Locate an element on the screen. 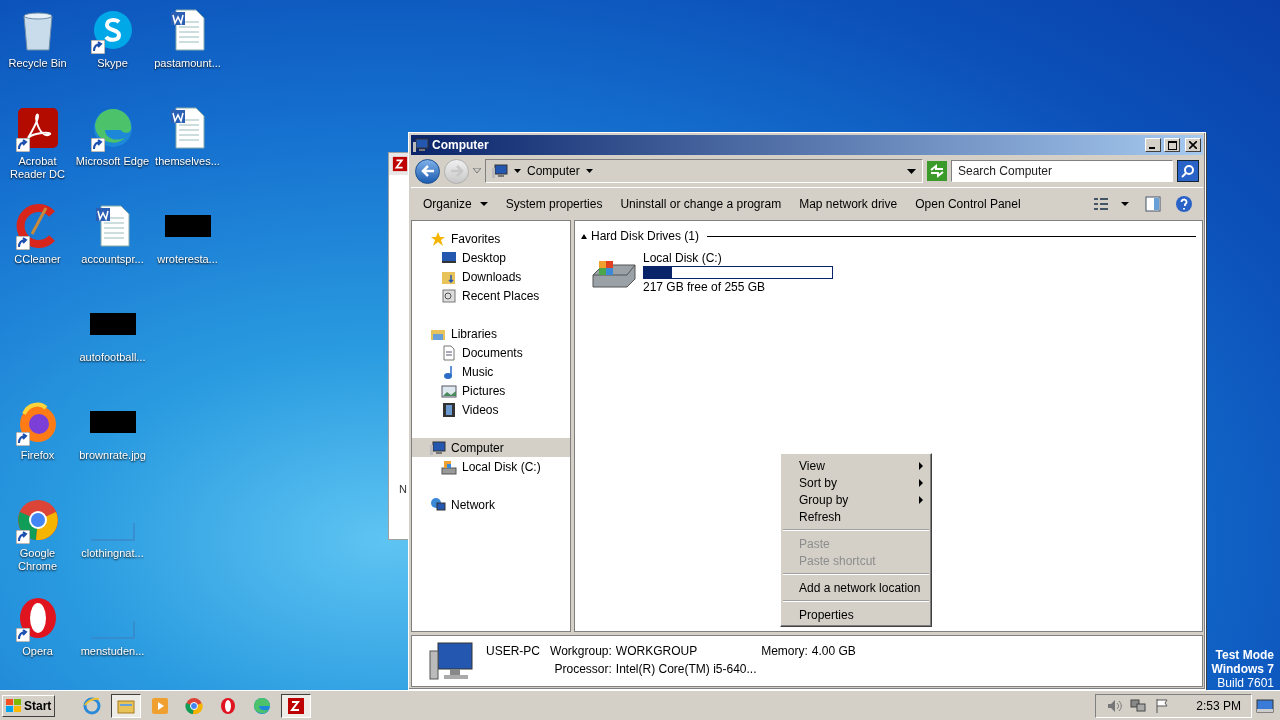 This screenshot has height=720, width=1280. menu-item: Properties is located at coordinates (856, 614).